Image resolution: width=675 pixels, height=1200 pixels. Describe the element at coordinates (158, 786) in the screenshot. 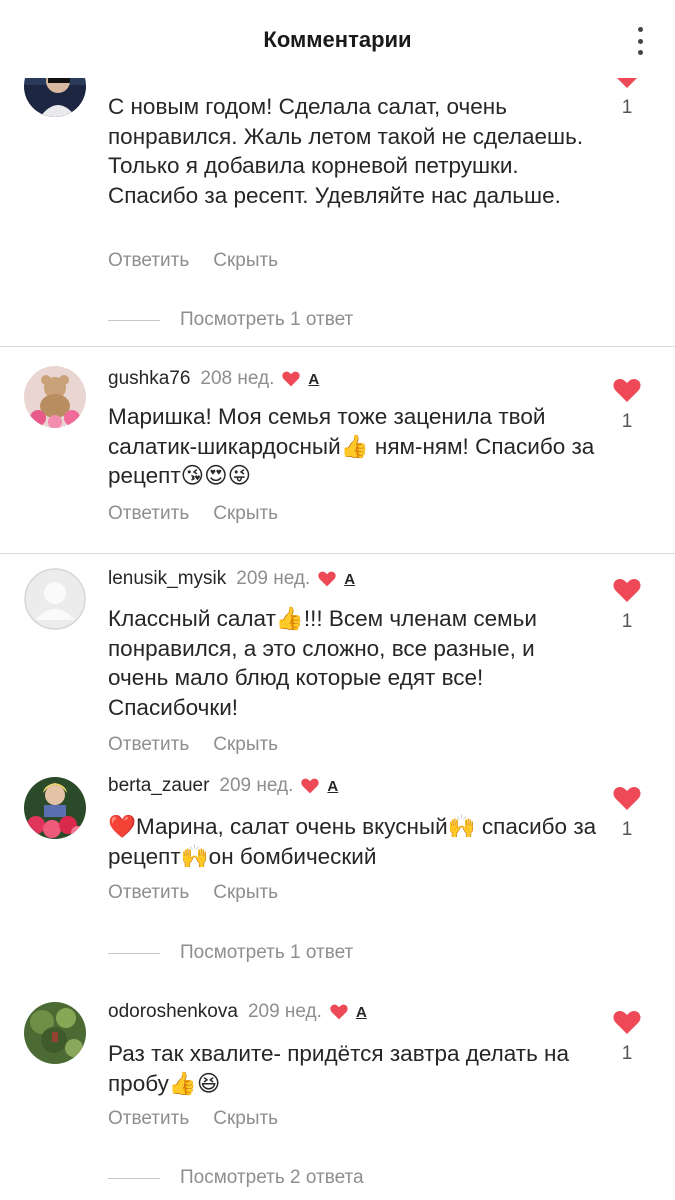

I see `username: berta_zauer` at that location.